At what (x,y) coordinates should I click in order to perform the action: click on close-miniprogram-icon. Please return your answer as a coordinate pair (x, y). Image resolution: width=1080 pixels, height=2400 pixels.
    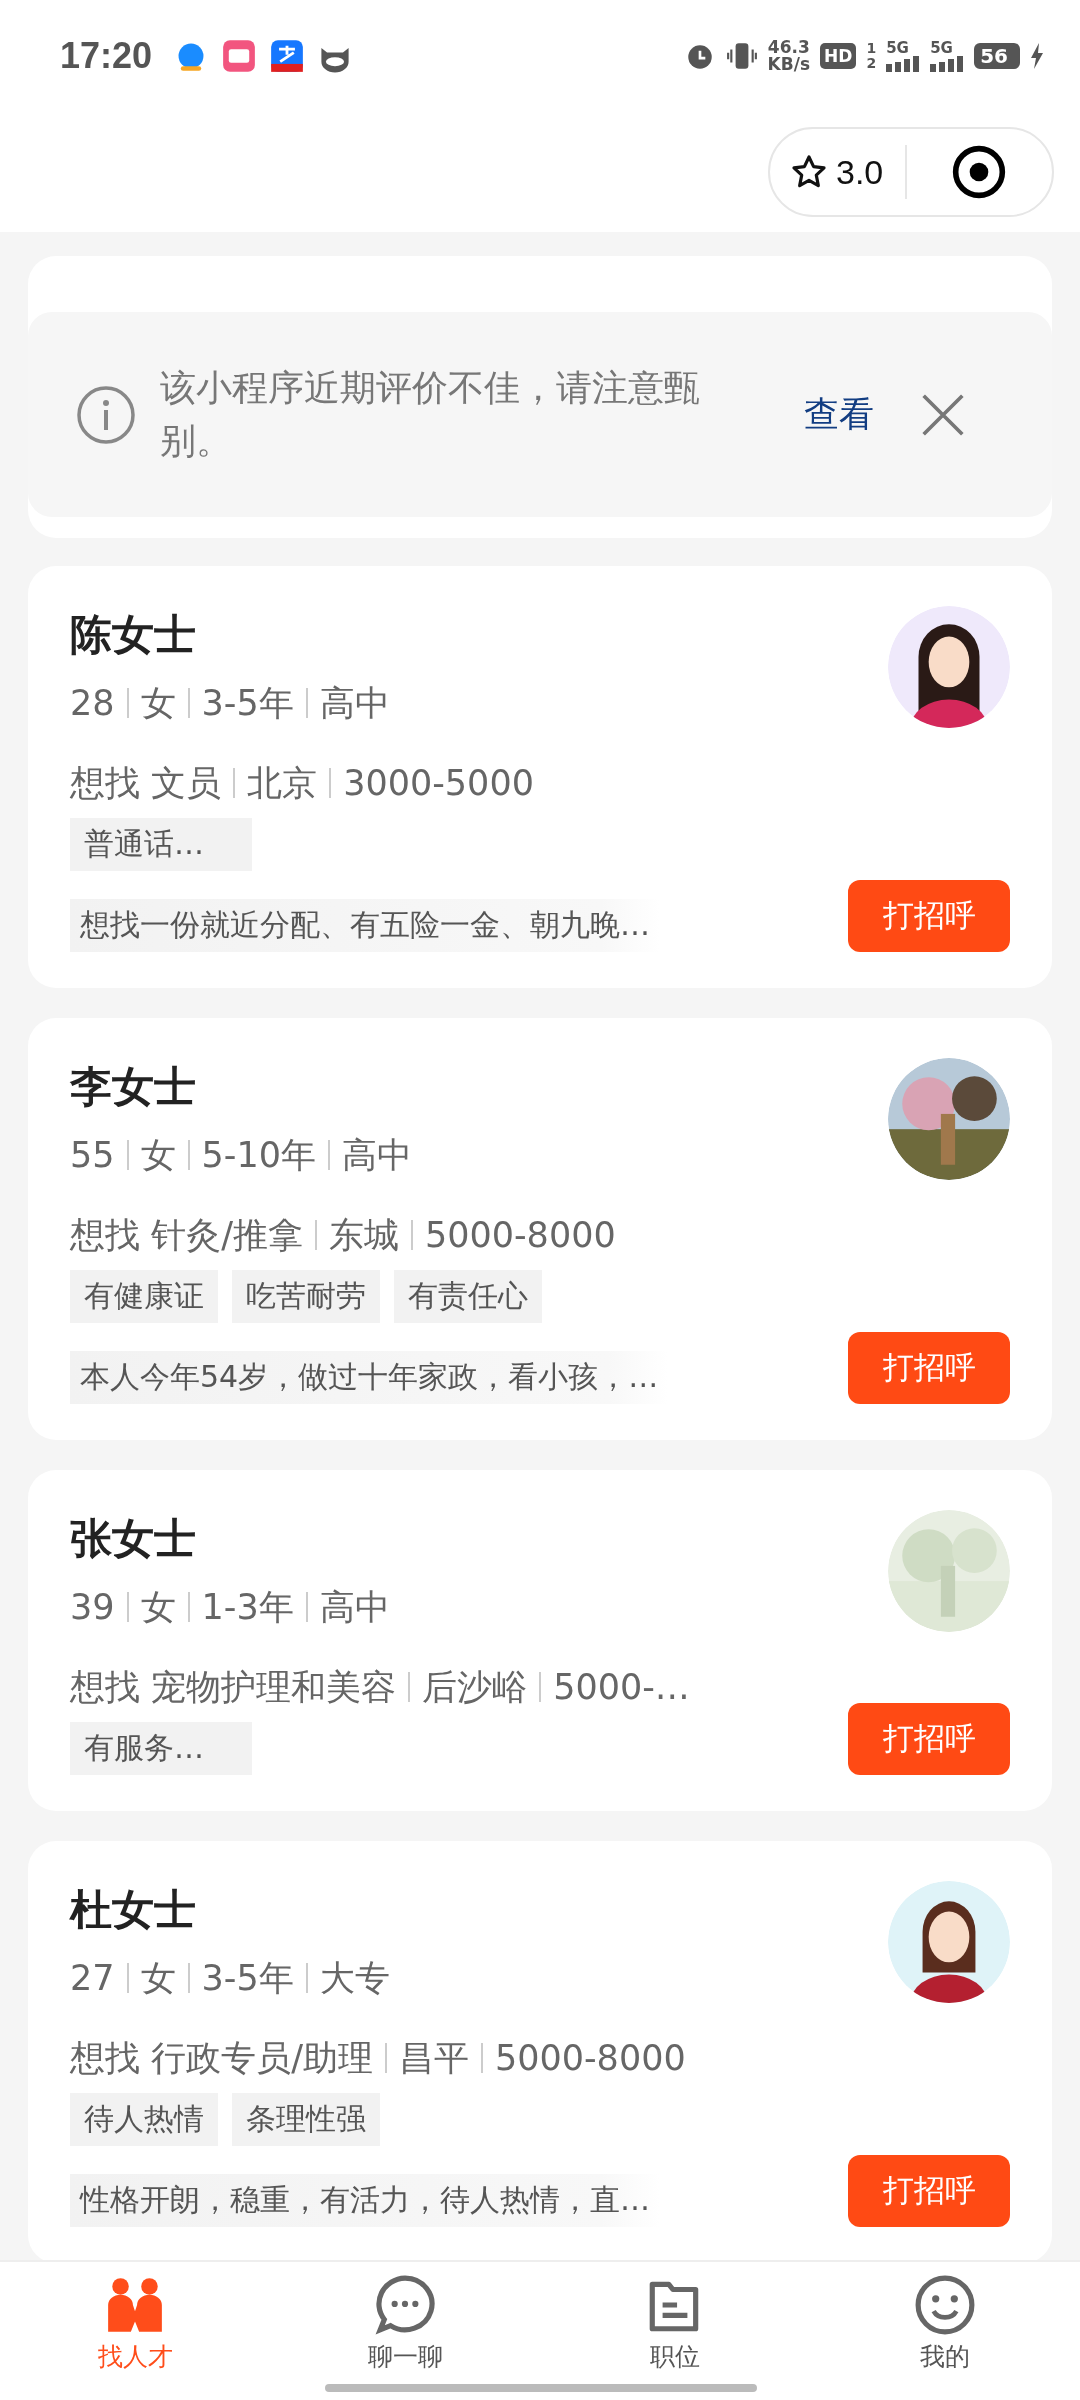
    Looking at the image, I should click on (979, 172).